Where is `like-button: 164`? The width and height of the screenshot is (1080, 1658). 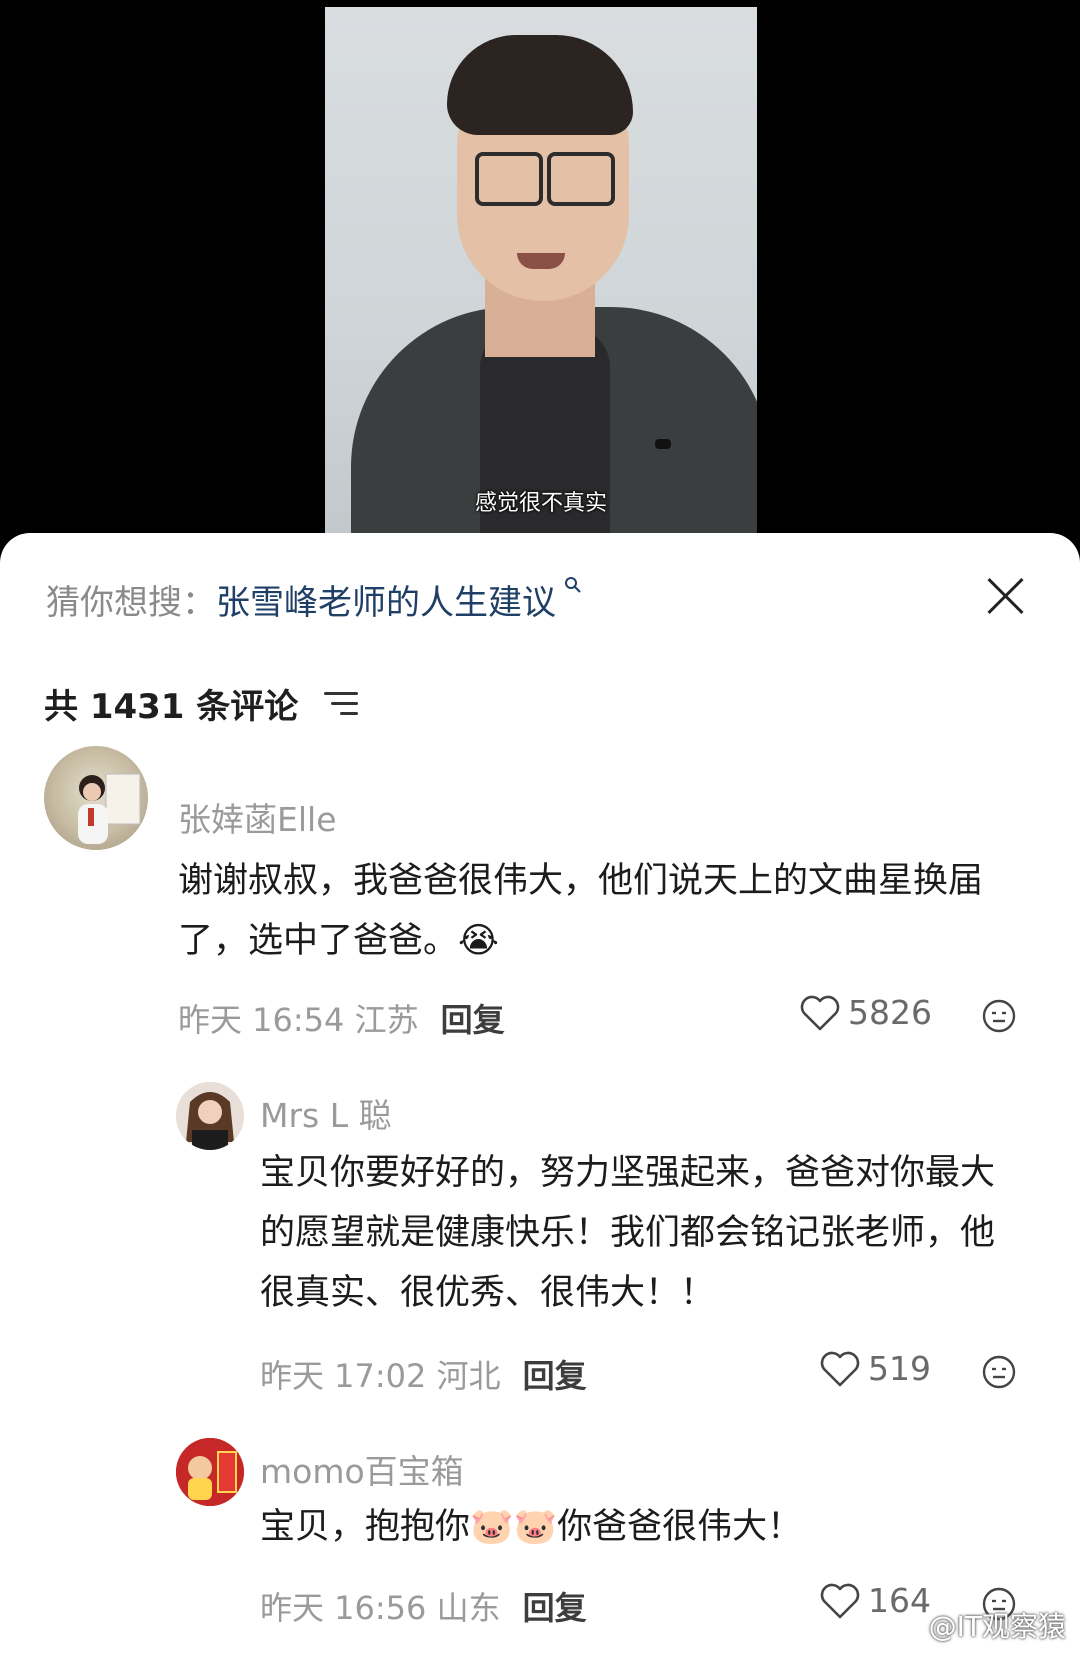
like-button: 164 is located at coordinates (875, 1600).